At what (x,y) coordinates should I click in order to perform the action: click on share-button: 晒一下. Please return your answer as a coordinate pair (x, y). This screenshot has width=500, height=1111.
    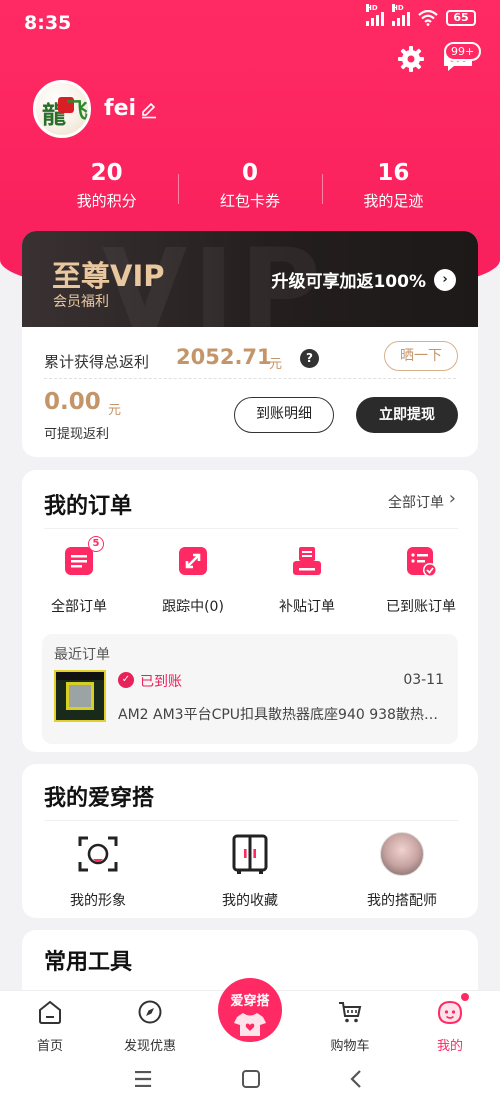
    Looking at the image, I should click on (421, 356).